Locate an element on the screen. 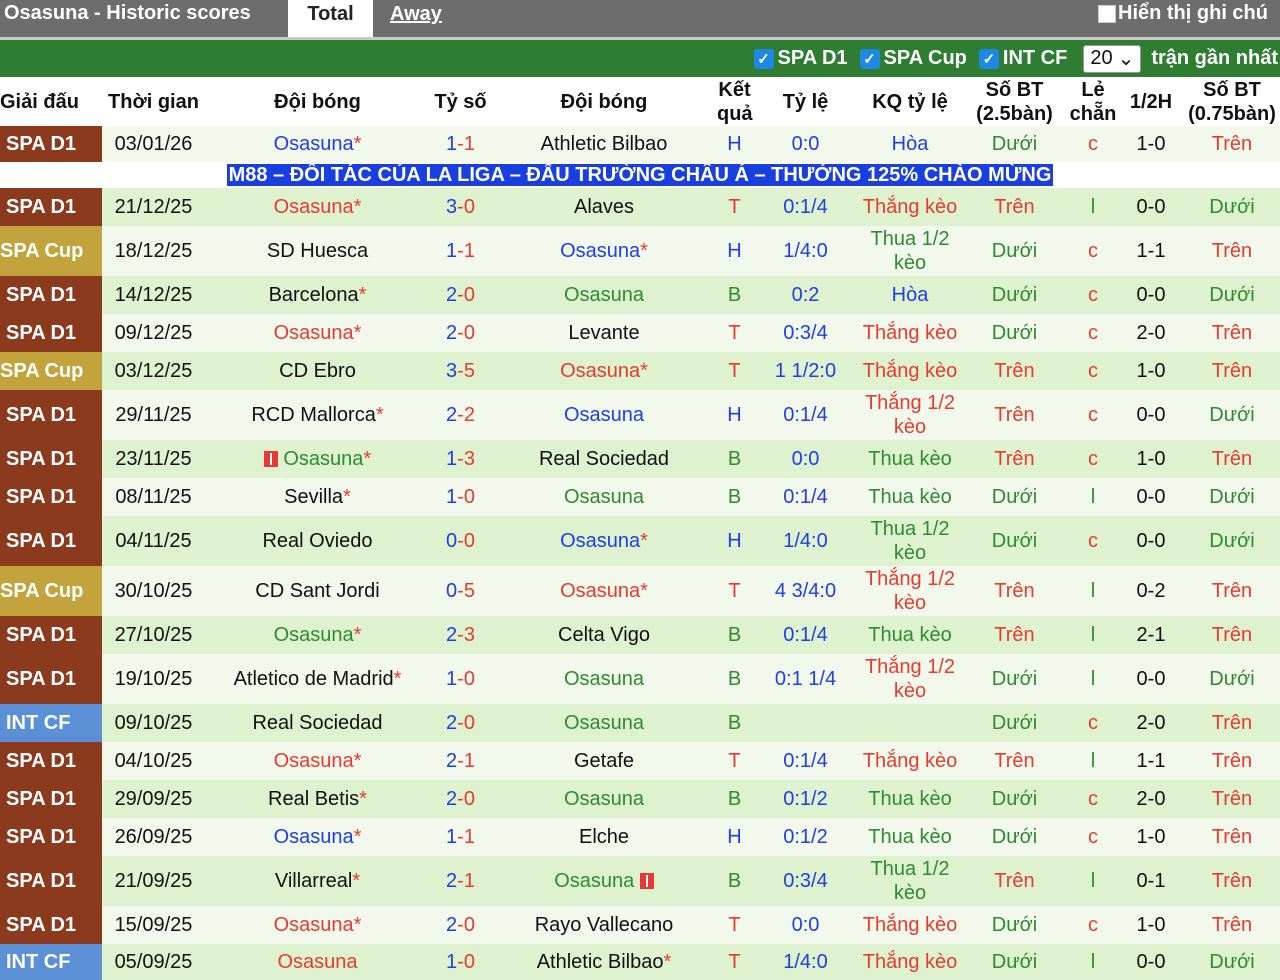 The height and width of the screenshot is (980, 1280). home-team: Villarreal* is located at coordinates (317, 881).